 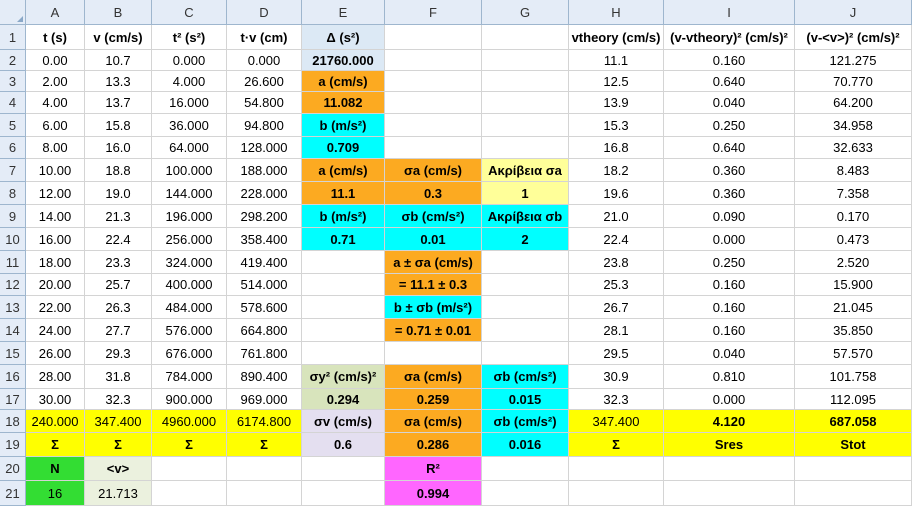 What do you see at coordinates (343, 170) in the screenshot?
I see `cell-e7: a (cm/s)` at bounding box center [343, 170].